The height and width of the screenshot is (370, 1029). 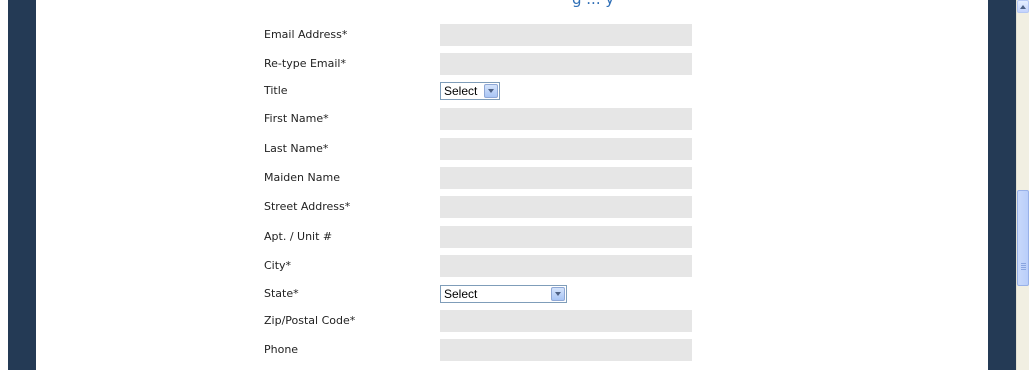 What do you see at coordinates (1002, 185) in the screenshot?
I see `right-side-panel` at bounding box center [1002, 185].